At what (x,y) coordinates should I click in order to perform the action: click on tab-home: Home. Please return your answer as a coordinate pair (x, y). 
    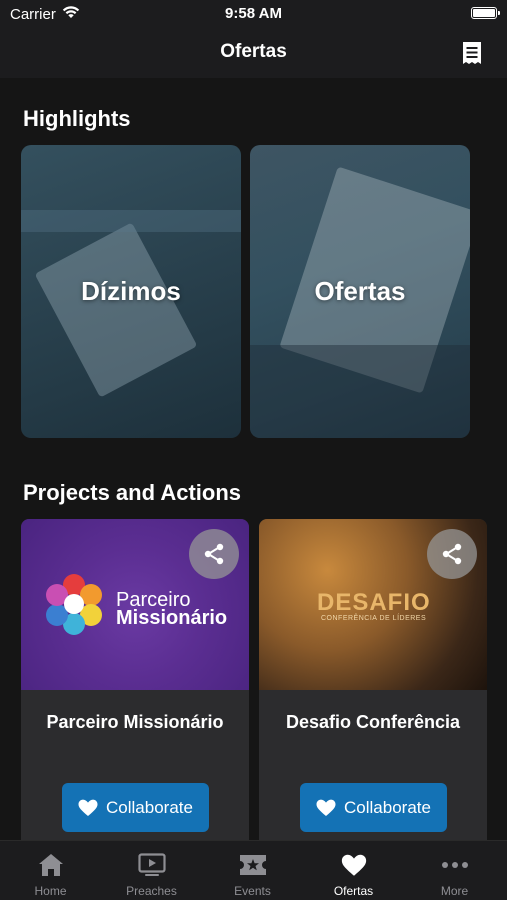
    Looking at the image, I should click on (50, 870).